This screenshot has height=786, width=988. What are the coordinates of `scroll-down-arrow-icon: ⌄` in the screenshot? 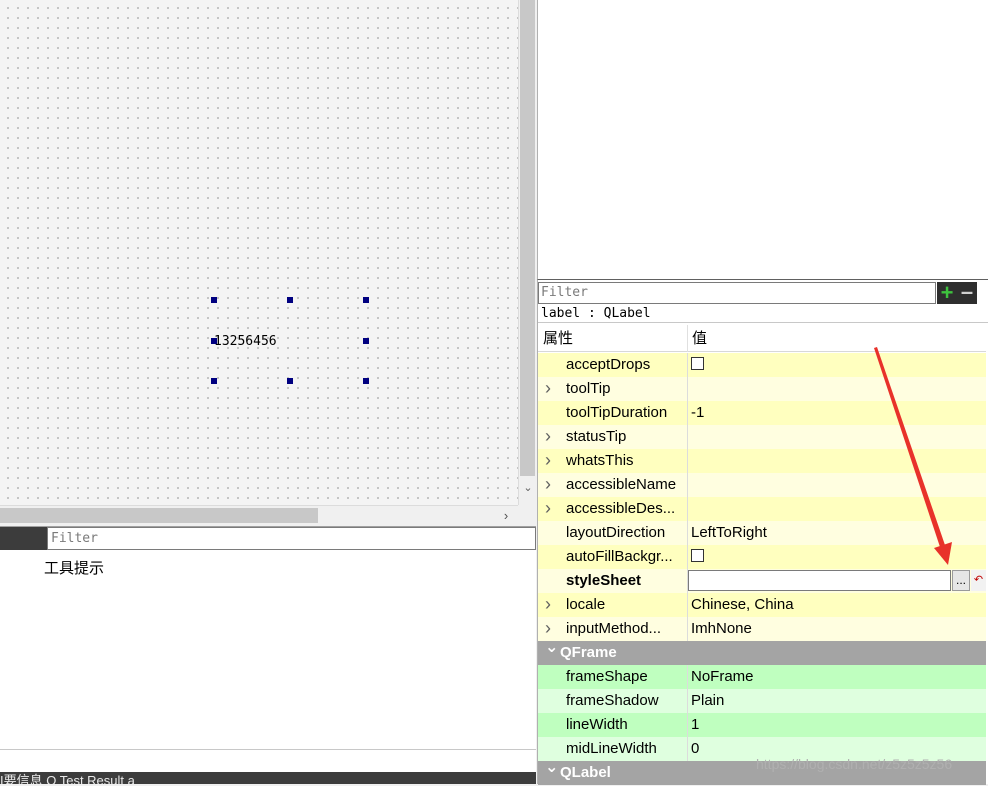 It's located at (528, 492).